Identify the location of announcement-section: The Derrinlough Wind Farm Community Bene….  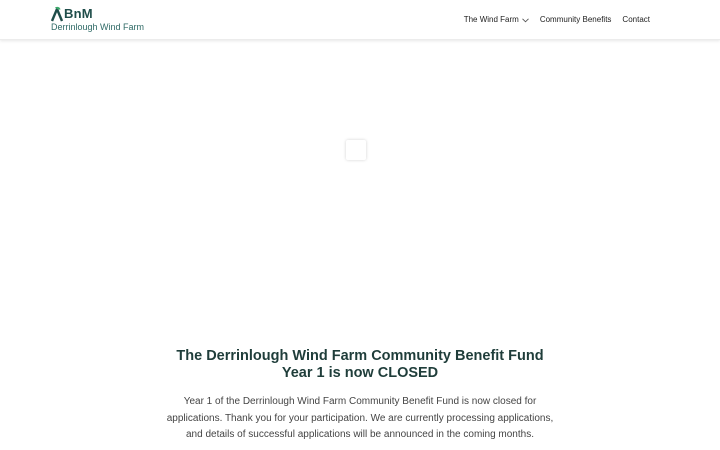
(360, 396).